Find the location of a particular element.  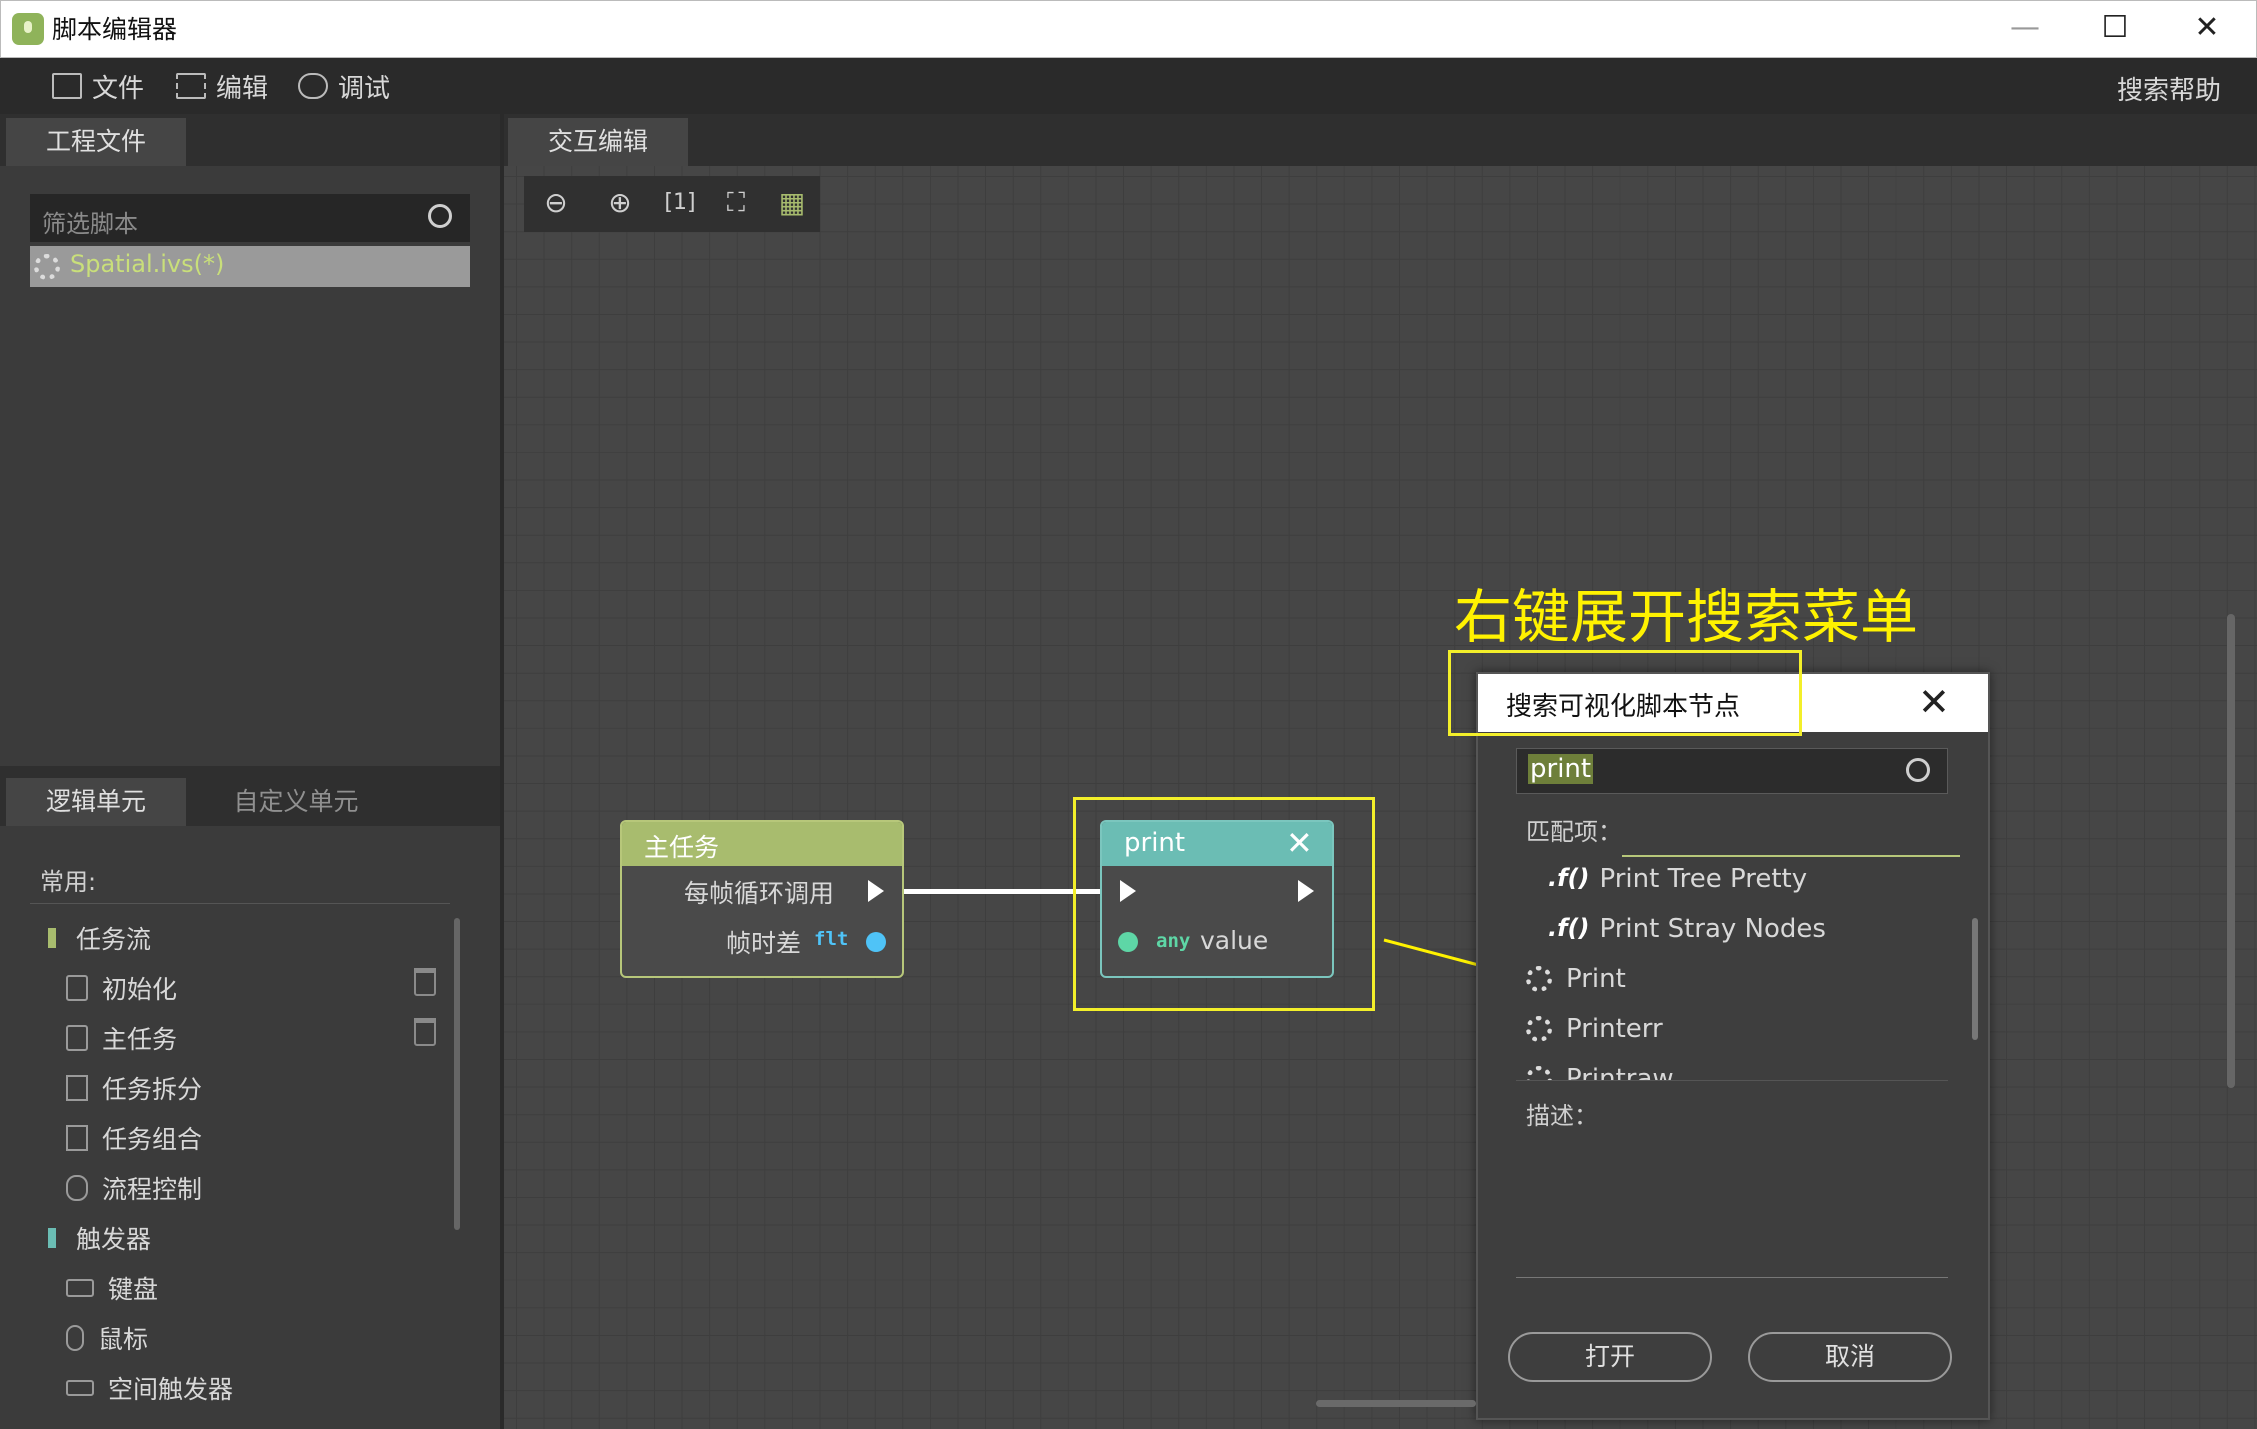

results-scrollbar is located at coordinates (1975, 979).